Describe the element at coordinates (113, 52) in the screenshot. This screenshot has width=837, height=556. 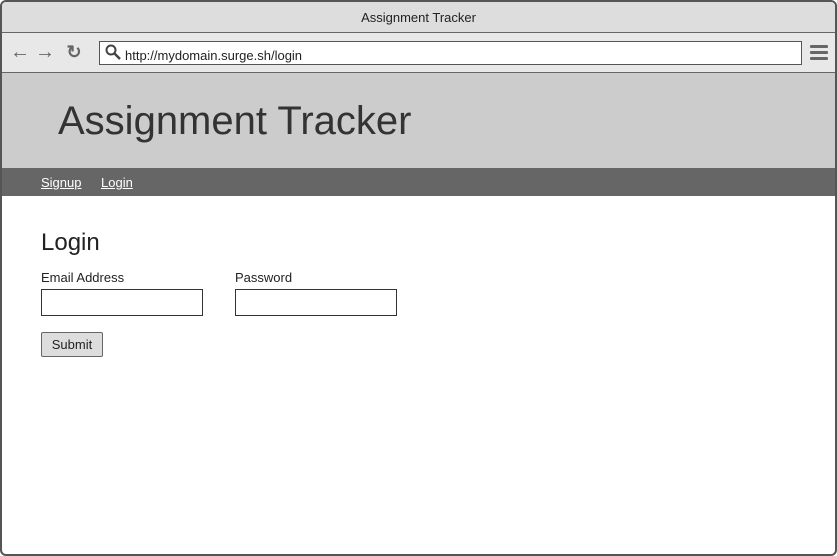
I see `search-icon` at that location.